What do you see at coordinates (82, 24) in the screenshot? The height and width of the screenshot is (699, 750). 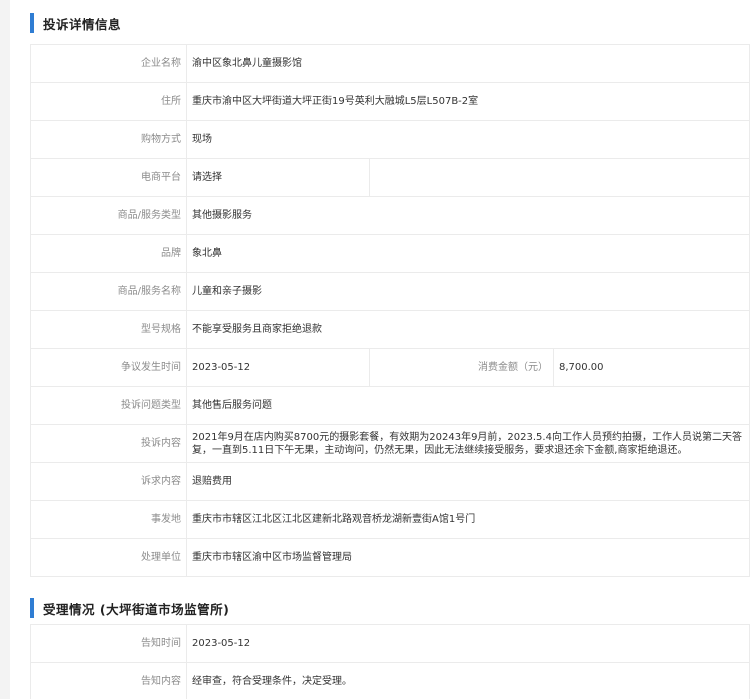 I see `complaint-section-title: 投诉详情信息` at bounding box center [82, 24].